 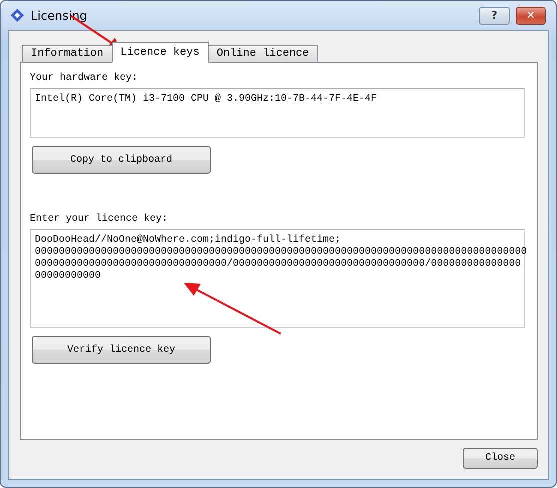 I want to click on app-logo-icon, so click(x=17, y=15).